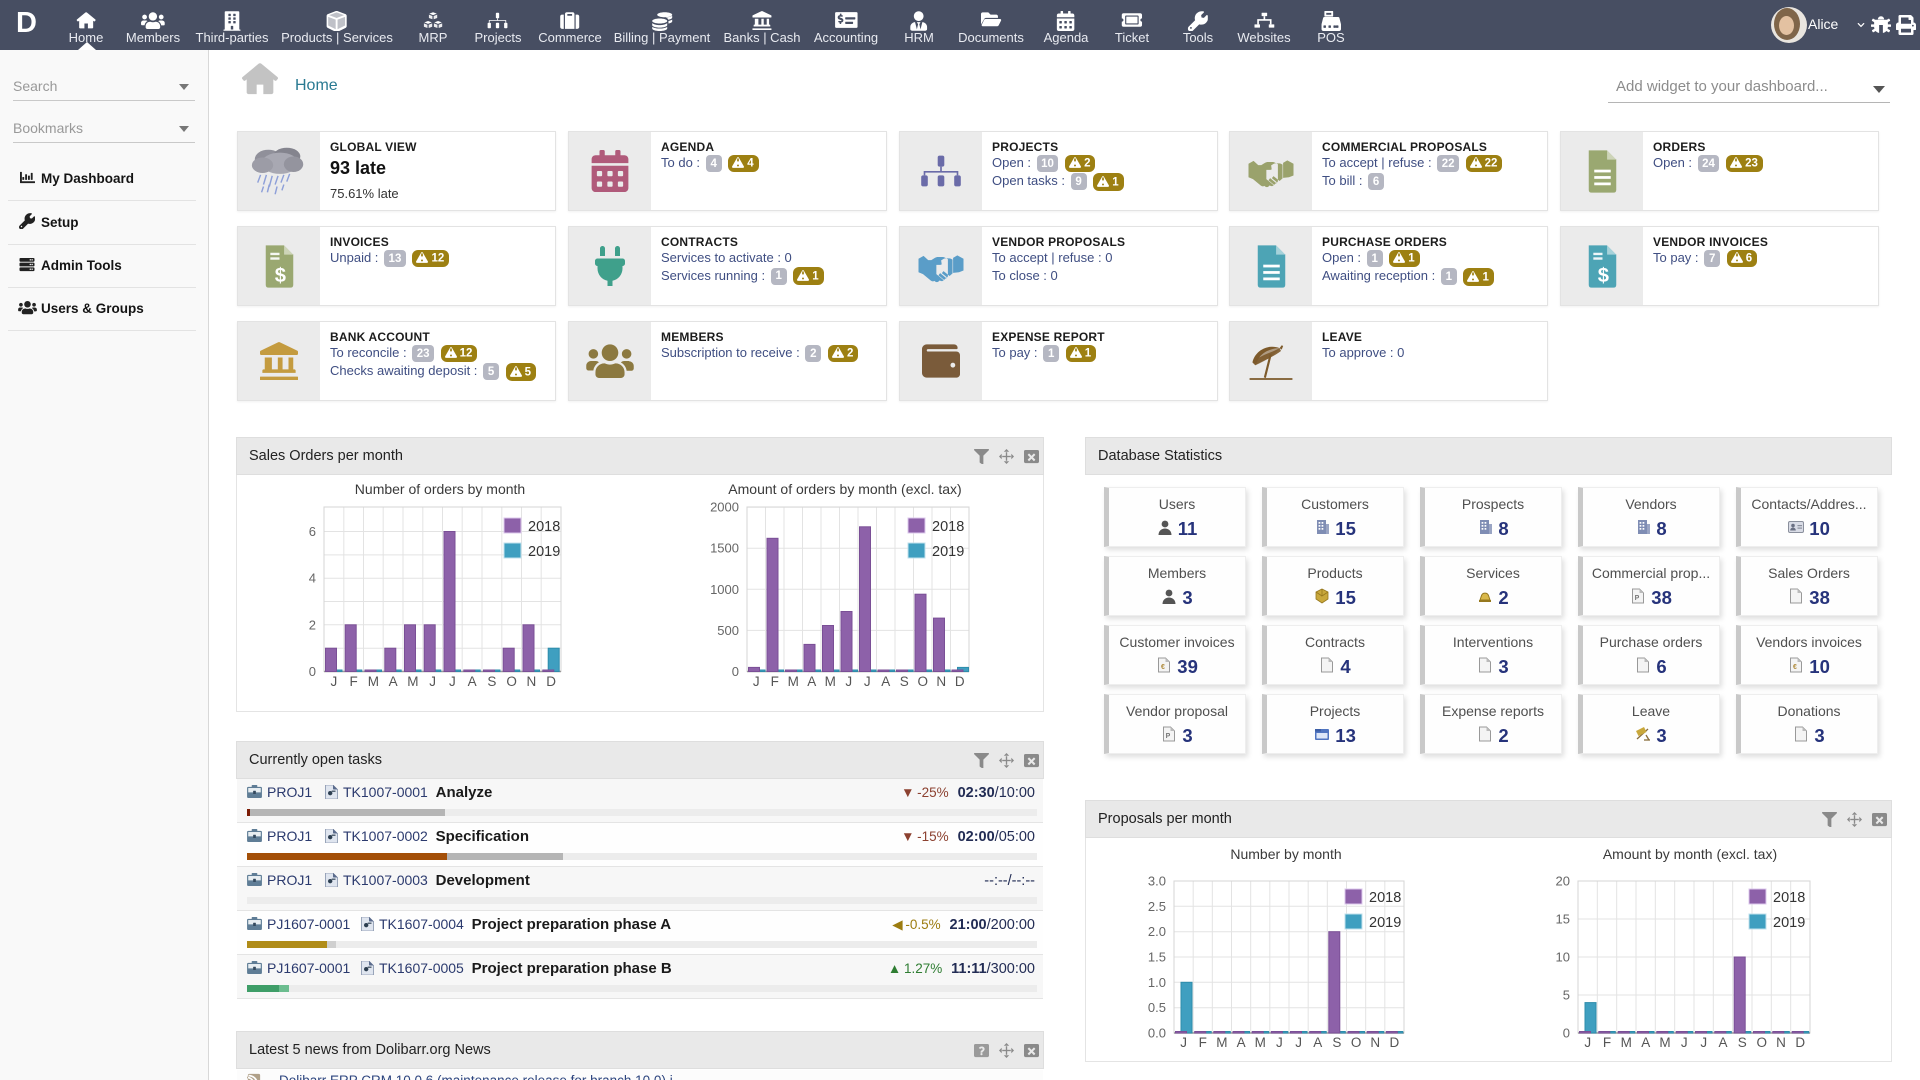 The image size is (1920, 1080). Describe the element at coordinates (844, 489) in the screenshot. I see `svg-text:Amount of orders by month (exc: Amount of orders by month (excl. tax)` at that location.